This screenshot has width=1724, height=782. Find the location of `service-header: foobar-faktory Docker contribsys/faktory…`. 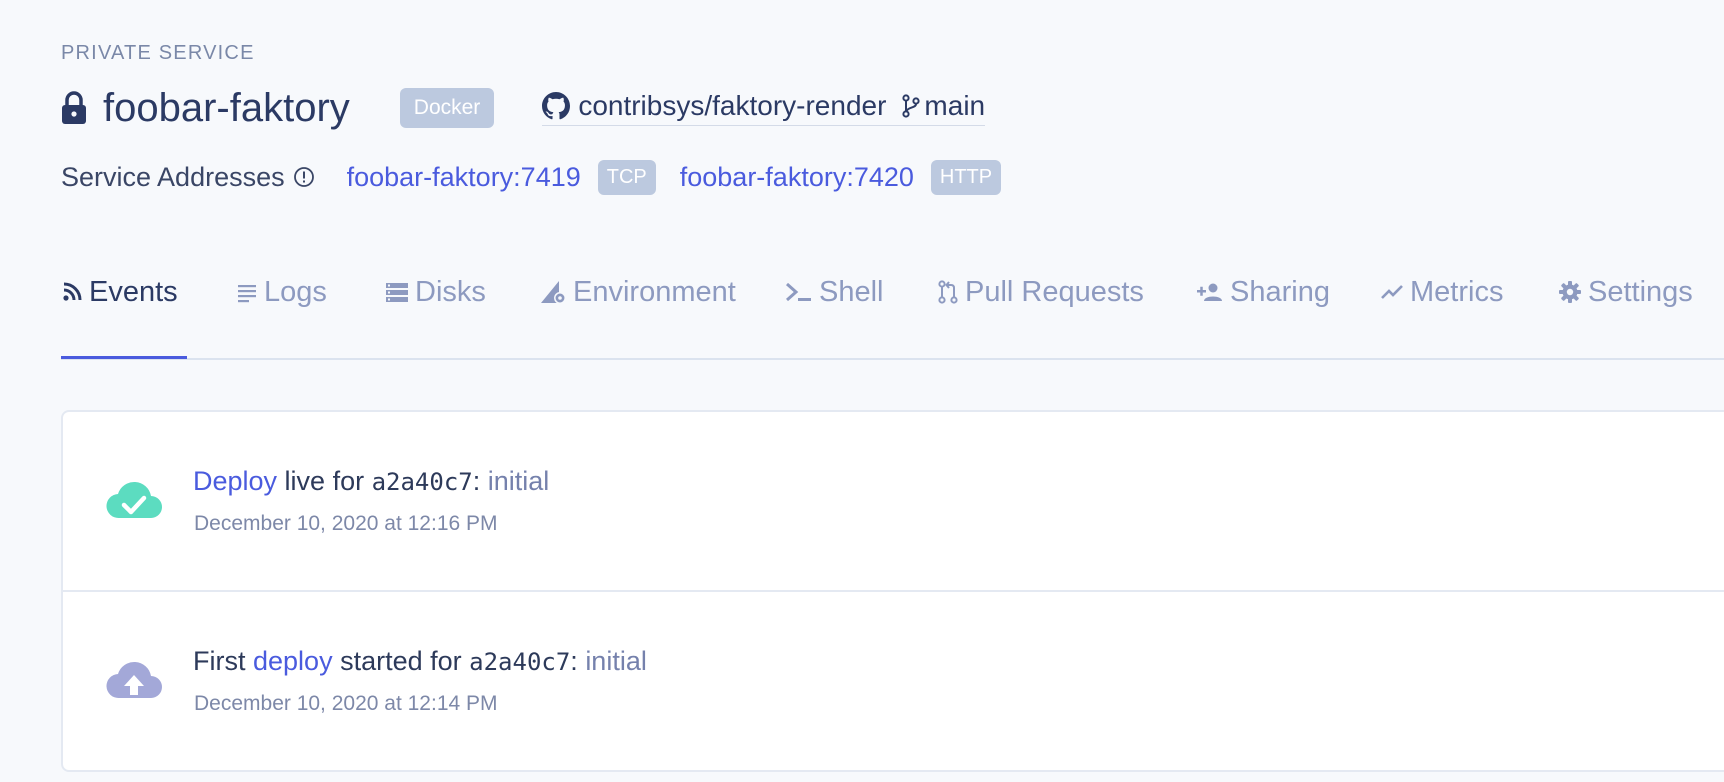

service-header: foobar-faktory Docker contribsys/faktory… is located at coordinates (523, 108).